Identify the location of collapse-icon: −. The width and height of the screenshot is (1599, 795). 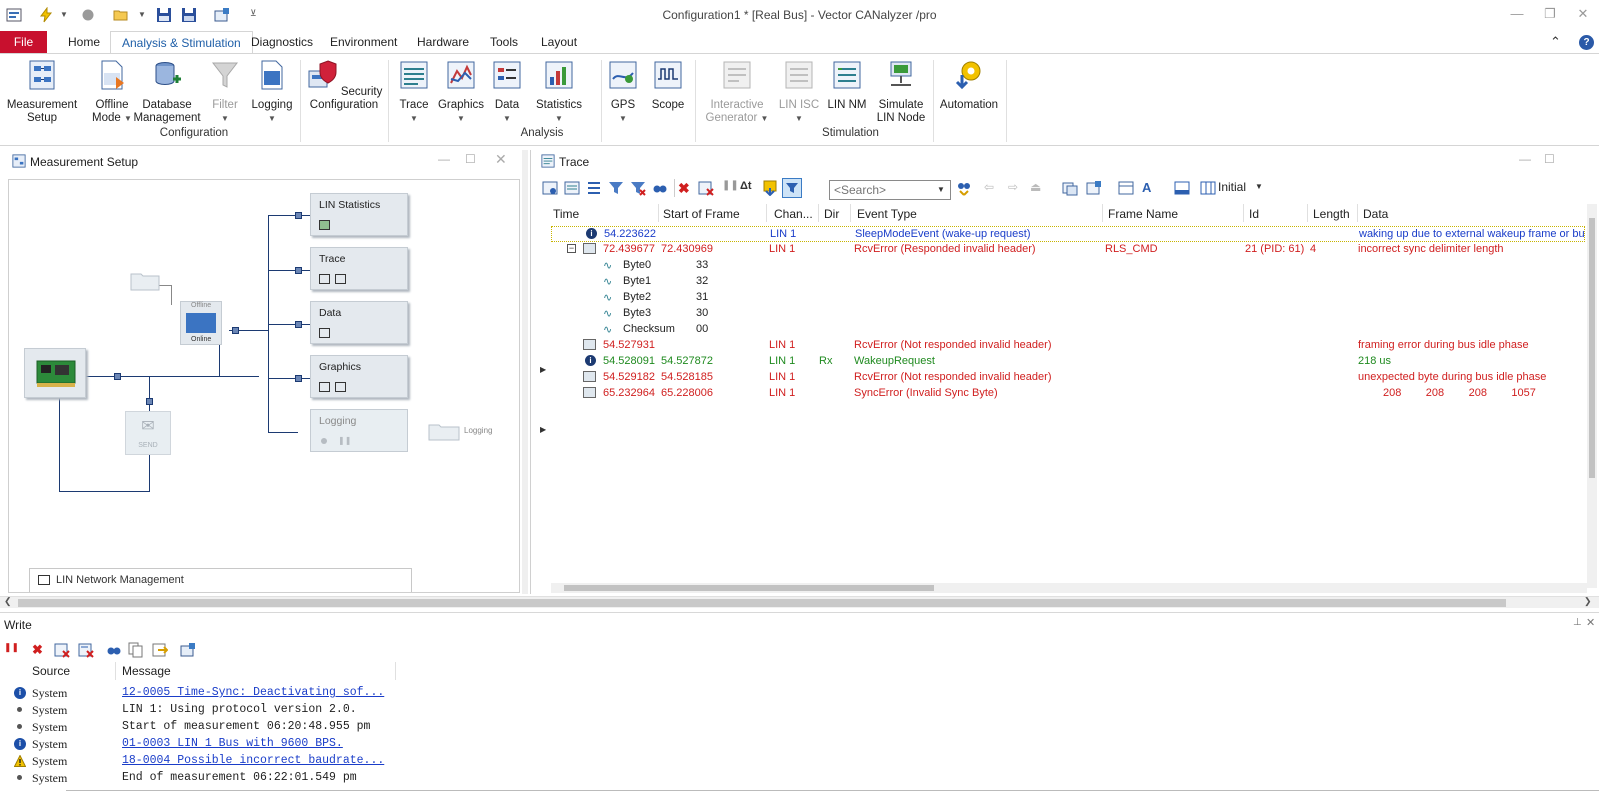
(571, 248).